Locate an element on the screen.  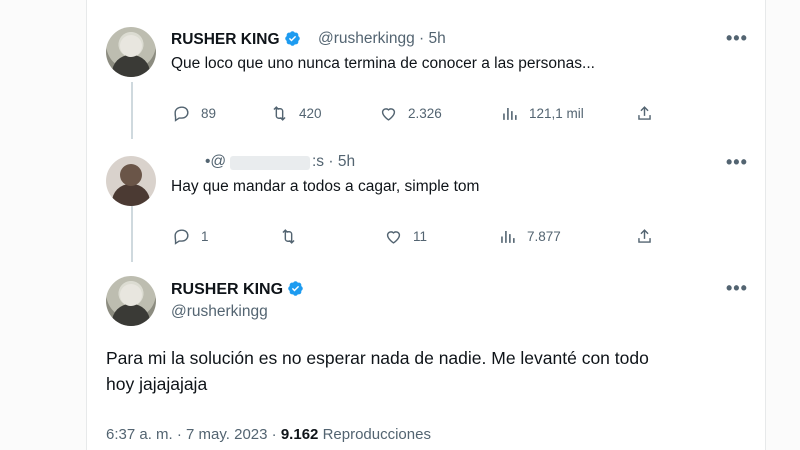
reply-button: 1 is located at coordinates (190, 236).